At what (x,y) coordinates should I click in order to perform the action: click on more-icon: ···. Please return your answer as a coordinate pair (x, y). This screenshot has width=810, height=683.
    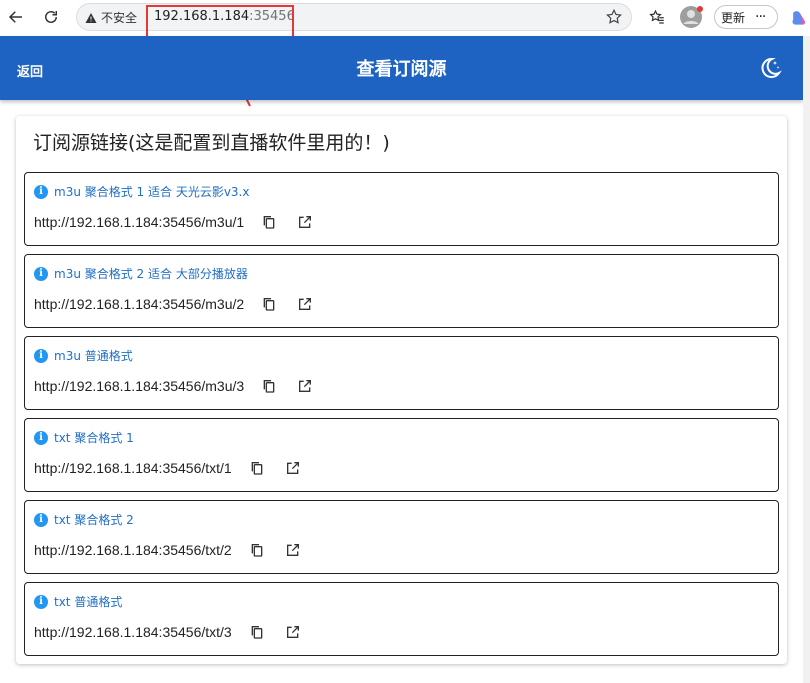
    Looking at the image, I should click on (760, 17).